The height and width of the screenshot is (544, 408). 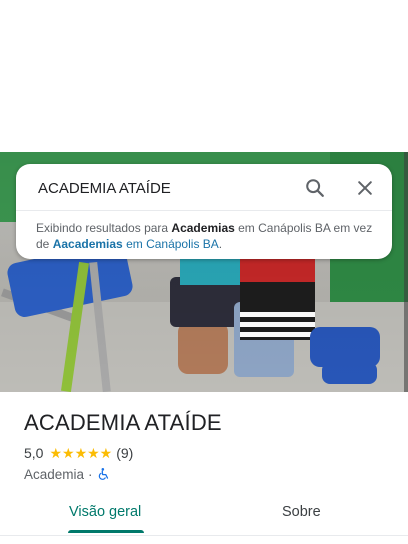 What do you see at coordinates (204, 516) in the screenshot?
I see `place-tabs: Visão geral Sobre` at bounding box center [204, 516].